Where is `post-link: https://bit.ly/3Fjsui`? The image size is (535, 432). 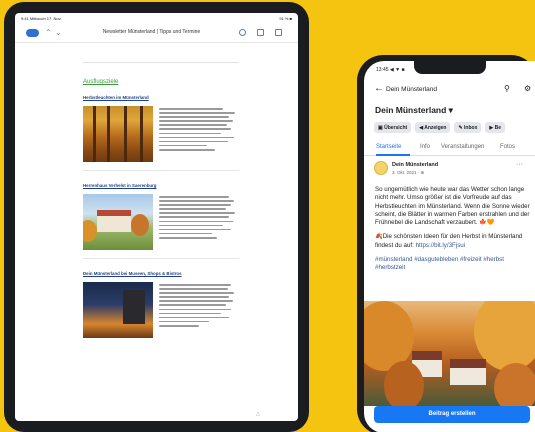
post-link: https://bit.ly/3Fjsui is located at coordinates (441, 245).